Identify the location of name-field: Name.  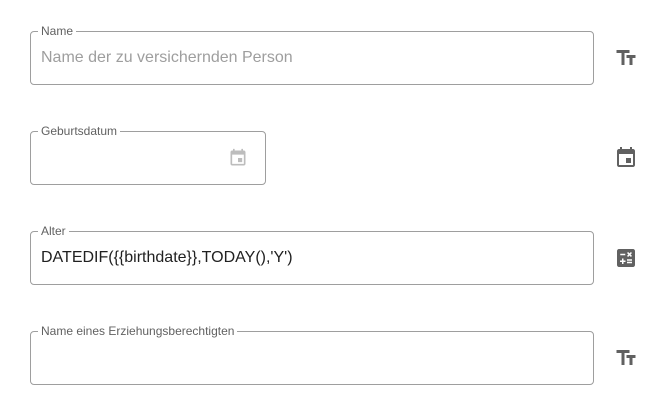
(312, 54).